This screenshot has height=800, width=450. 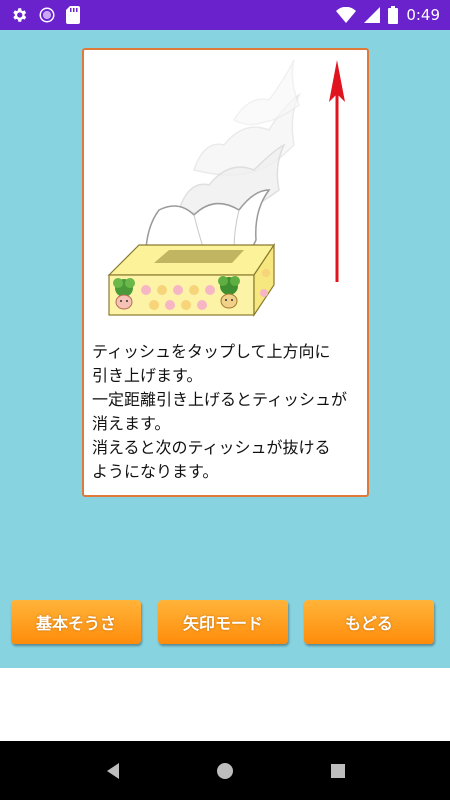 What do you see at coordinates (19, 15) in the screenshot?
I see `settings-icon` at bounding box center [19, 15].